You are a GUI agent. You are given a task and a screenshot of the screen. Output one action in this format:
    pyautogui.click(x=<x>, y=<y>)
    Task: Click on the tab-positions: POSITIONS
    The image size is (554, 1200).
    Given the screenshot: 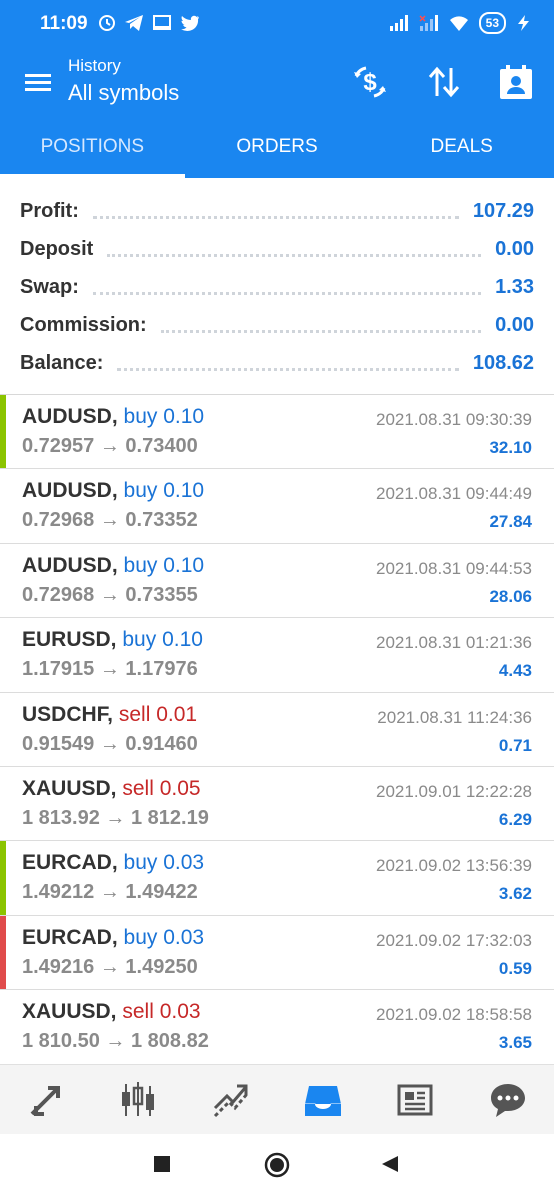 What is the action you would take?
    pyautogui.click(x=92, y=148)
    